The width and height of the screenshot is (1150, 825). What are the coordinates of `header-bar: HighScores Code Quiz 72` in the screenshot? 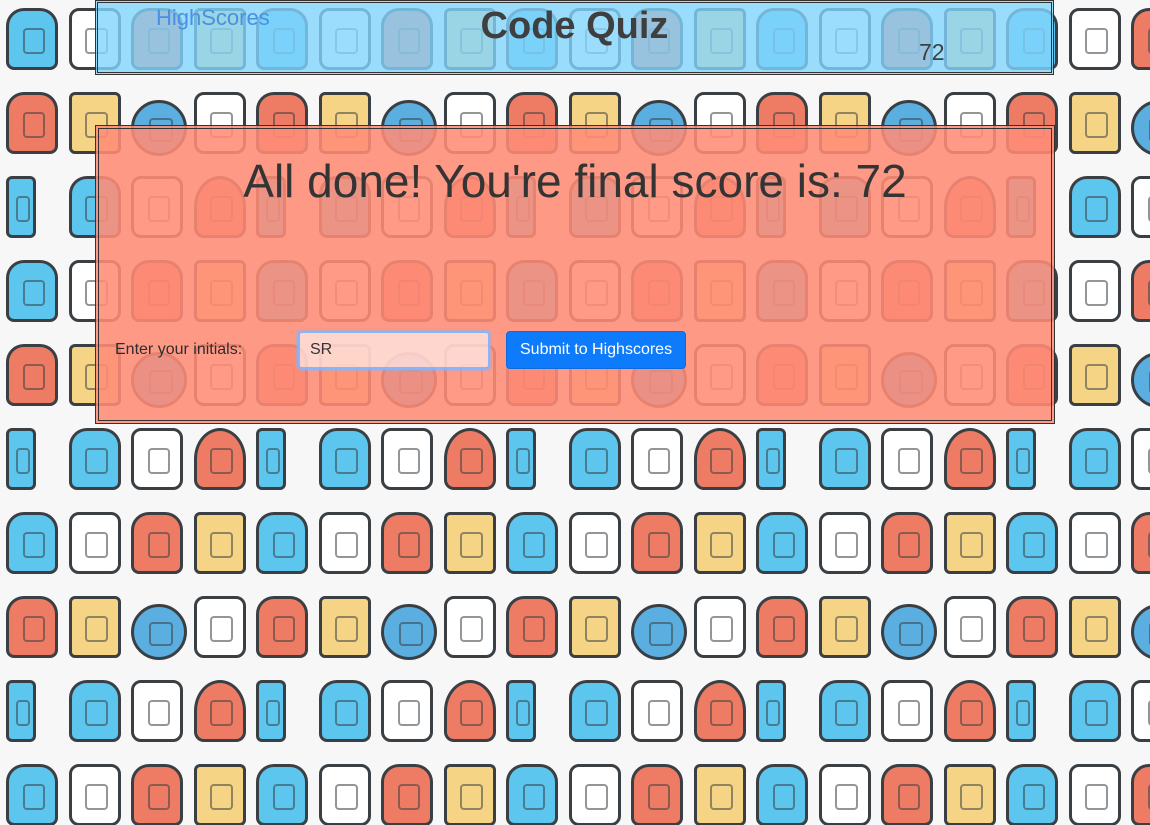 It's located at (574, 37).